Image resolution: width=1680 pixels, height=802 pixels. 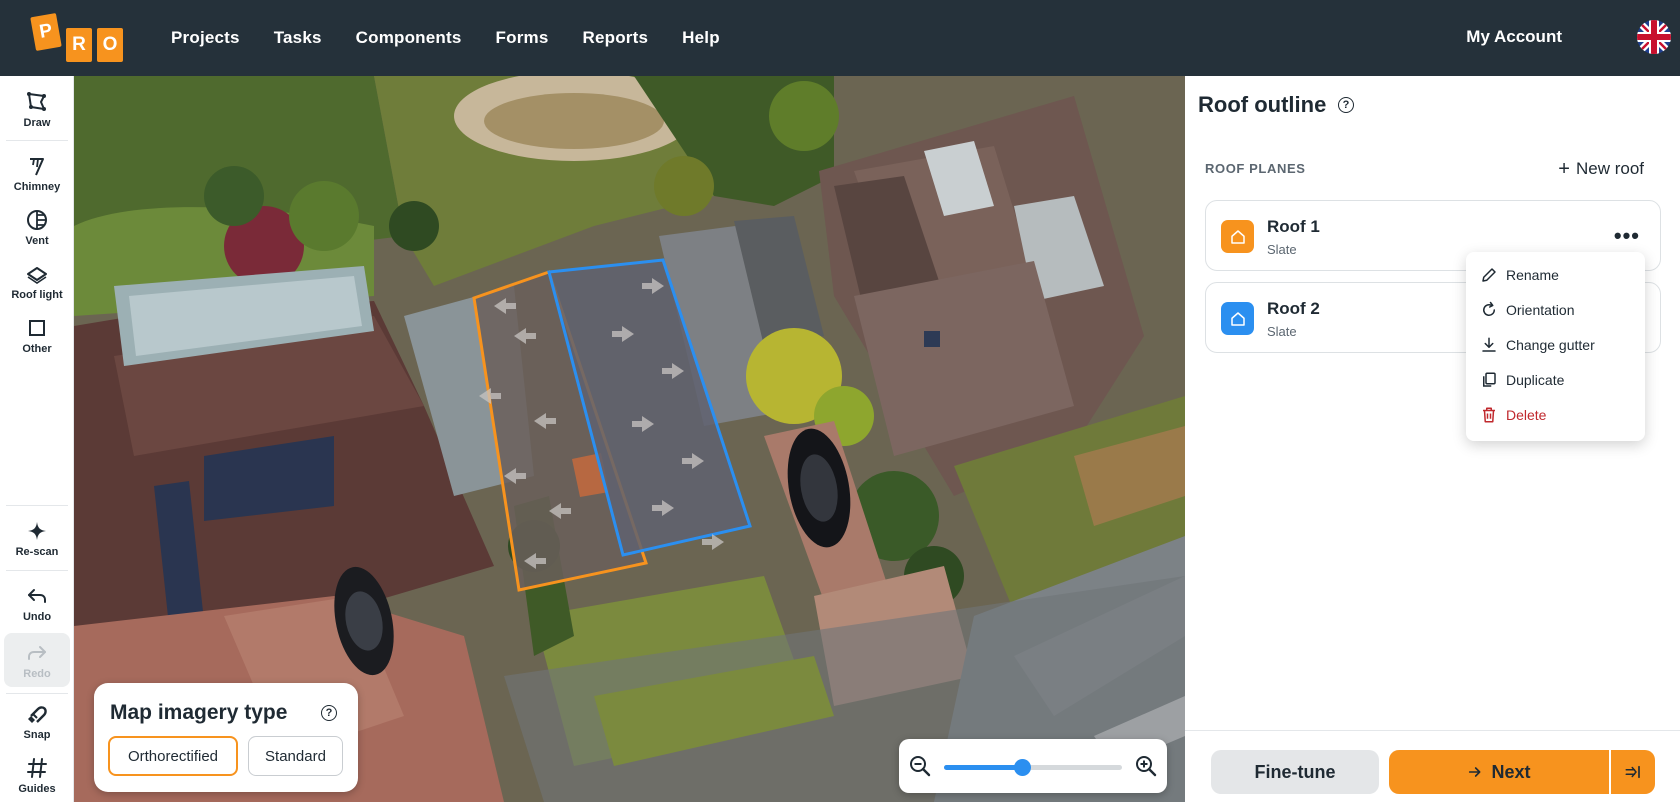 I want to click on menu-label-orientation: Orientation, so click(x=1540, y=310).